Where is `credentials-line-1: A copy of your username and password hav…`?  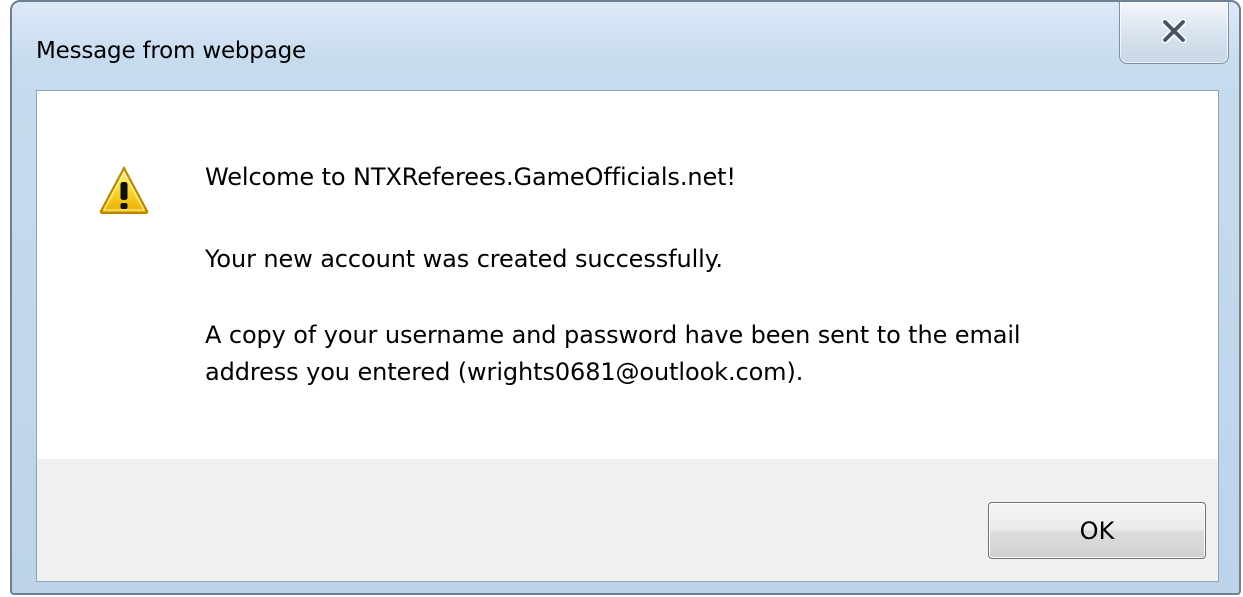 credentials-line-1: A copy of your username and password hav… is located at coordinates (613, 335).